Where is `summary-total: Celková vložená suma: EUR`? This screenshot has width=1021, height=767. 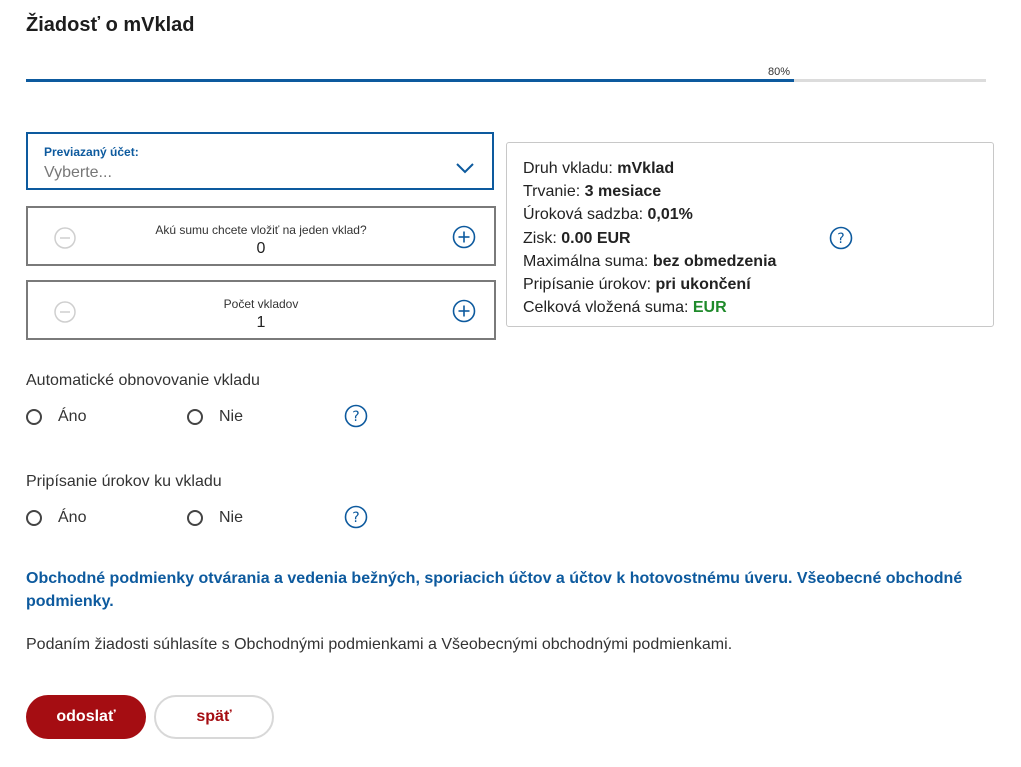
summary-total: Celková vložená suma: EUR is located at coordinates (625, 308).